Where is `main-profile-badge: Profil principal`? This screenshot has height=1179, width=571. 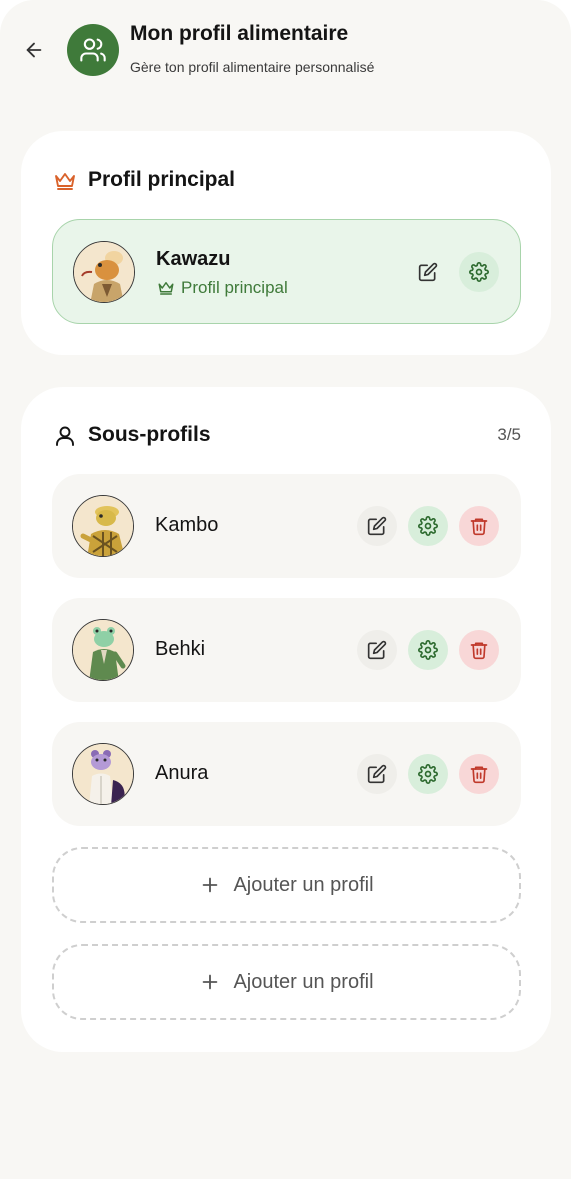
main-profile-badge: Profil principal is located at coordinates (222, 288).